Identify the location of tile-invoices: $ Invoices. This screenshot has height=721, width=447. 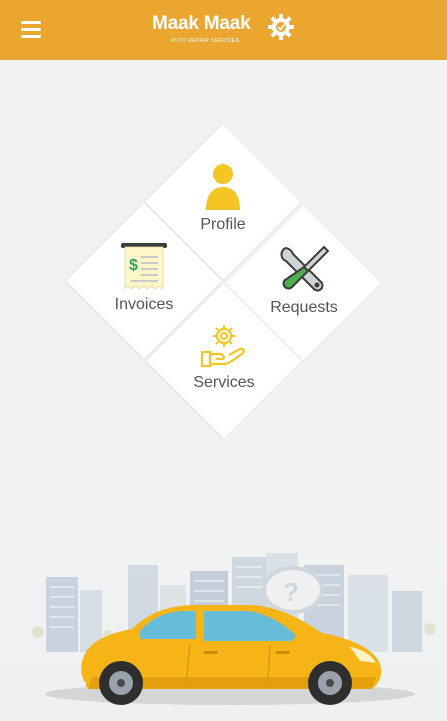
(144, 278).